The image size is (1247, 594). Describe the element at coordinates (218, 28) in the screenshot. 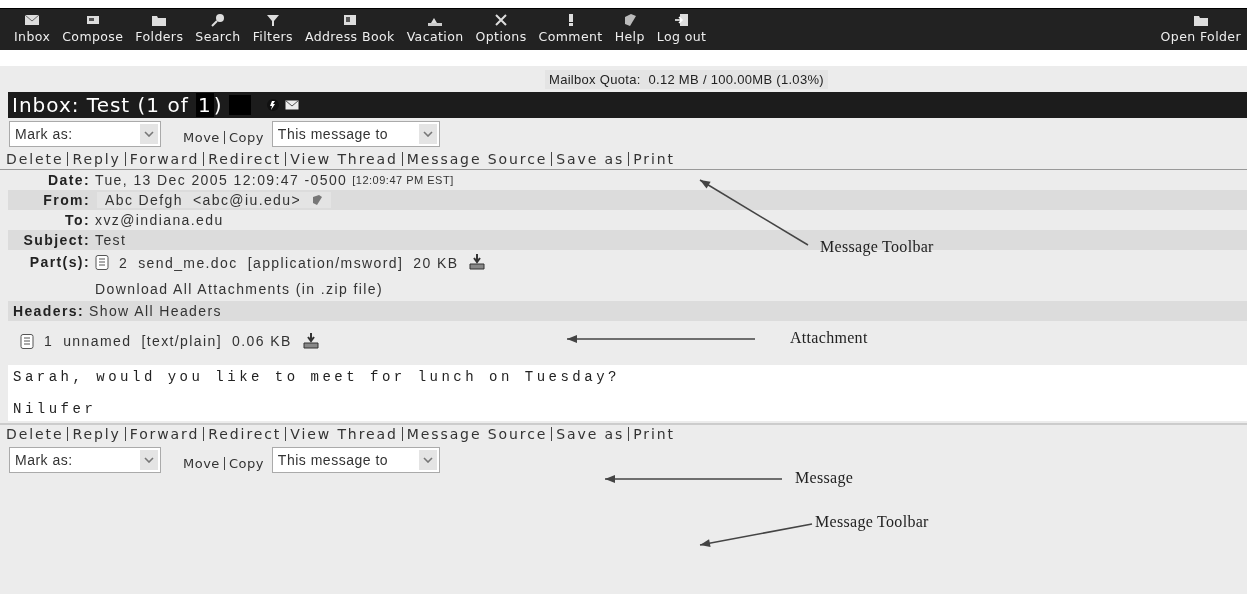

I see `nav-link: Search` at that location.